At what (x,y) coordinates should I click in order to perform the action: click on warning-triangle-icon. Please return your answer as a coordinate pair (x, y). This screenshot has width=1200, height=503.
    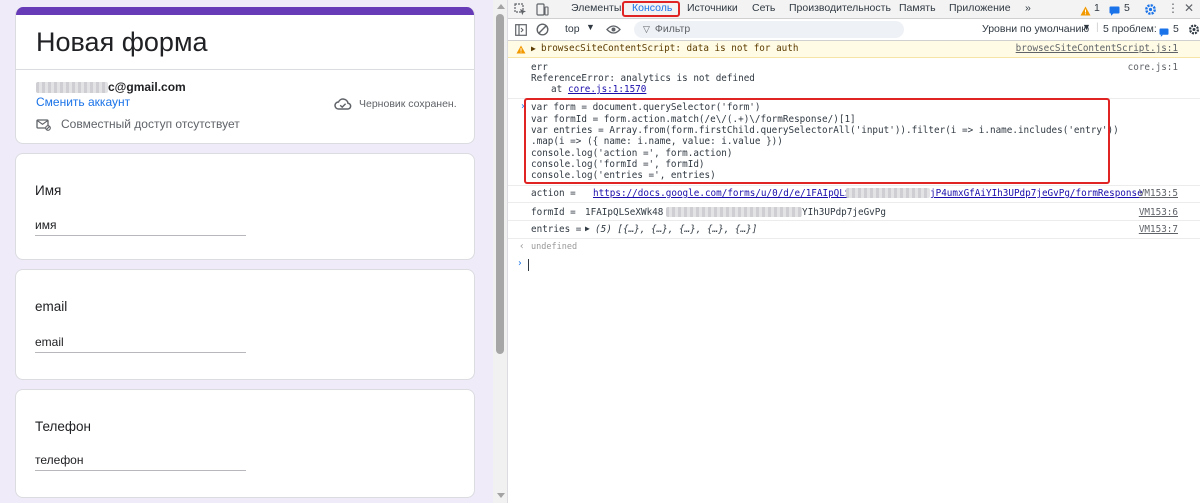
    Looking at the image, I should click on (1085, 11).